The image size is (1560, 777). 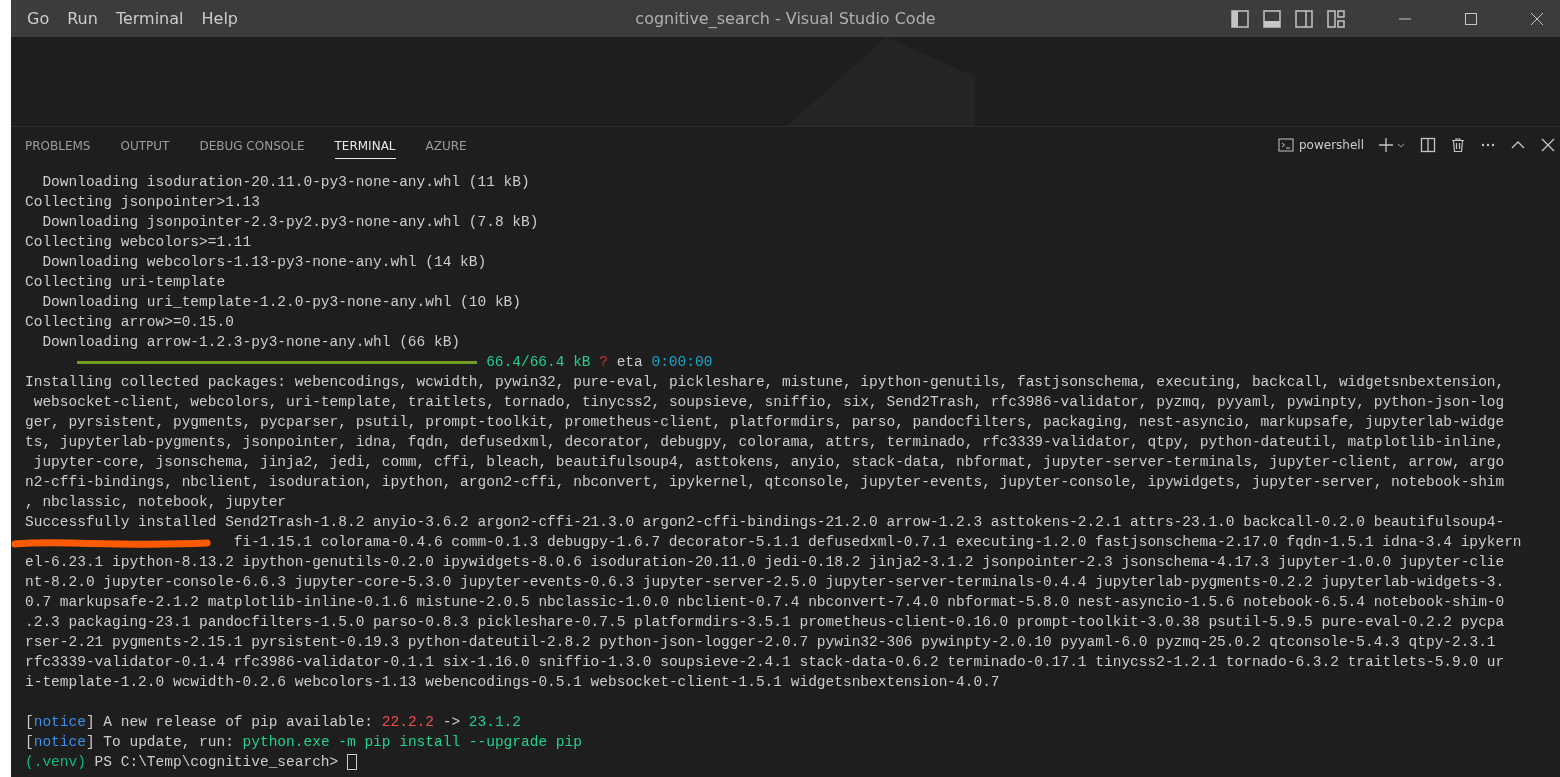 I want to click on terminal-text: ts, jupyterlab-pygments, jsonpointer, idna, fqdn, defusedxml, decorator, debugpy, colorama, attrs, terminado, rfc3339-validator, qtpy, python-dateutil, matplotlib-inline,, so click(x=765, y=442).